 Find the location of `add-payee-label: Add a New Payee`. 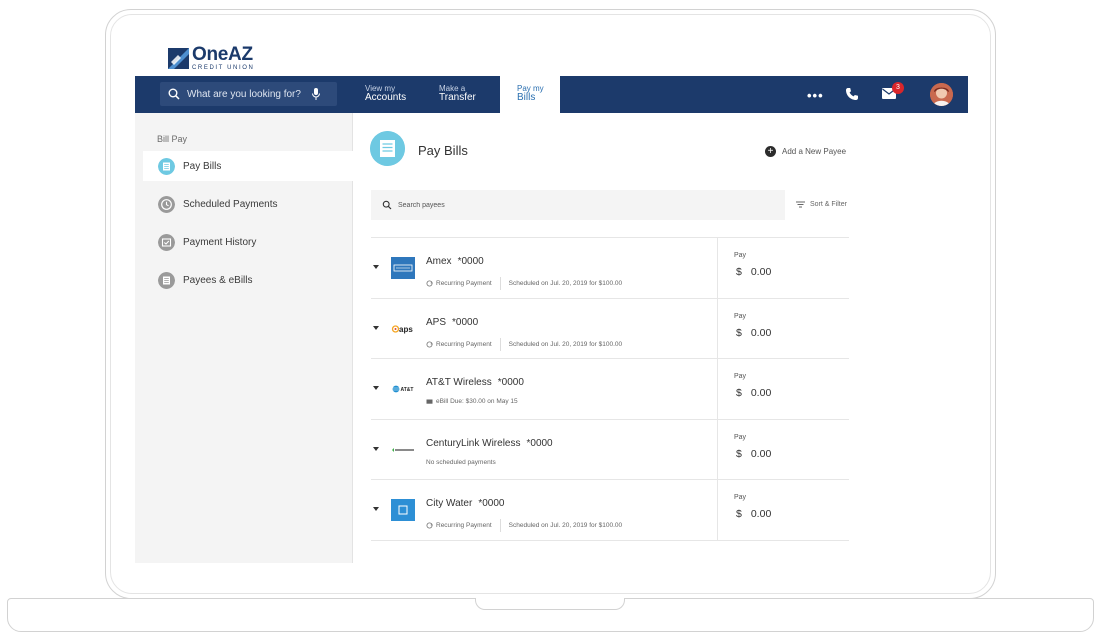

add-payee-label: Add a New Payee is located at coordinates (814, 151).